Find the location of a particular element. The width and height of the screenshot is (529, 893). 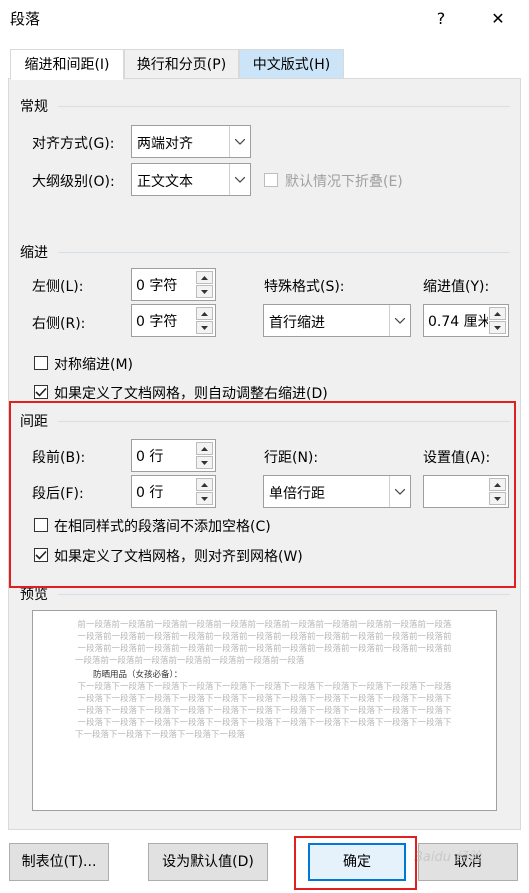

close-button: ✕ is located at coordinates (498, 19).